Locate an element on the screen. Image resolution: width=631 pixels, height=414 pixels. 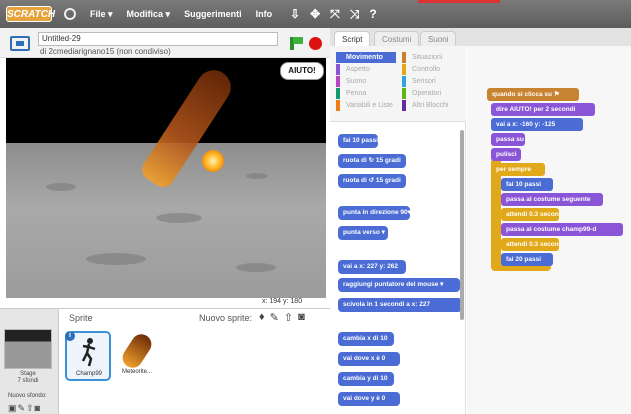
palette-scrollbar is located at coordinates (462, 225).